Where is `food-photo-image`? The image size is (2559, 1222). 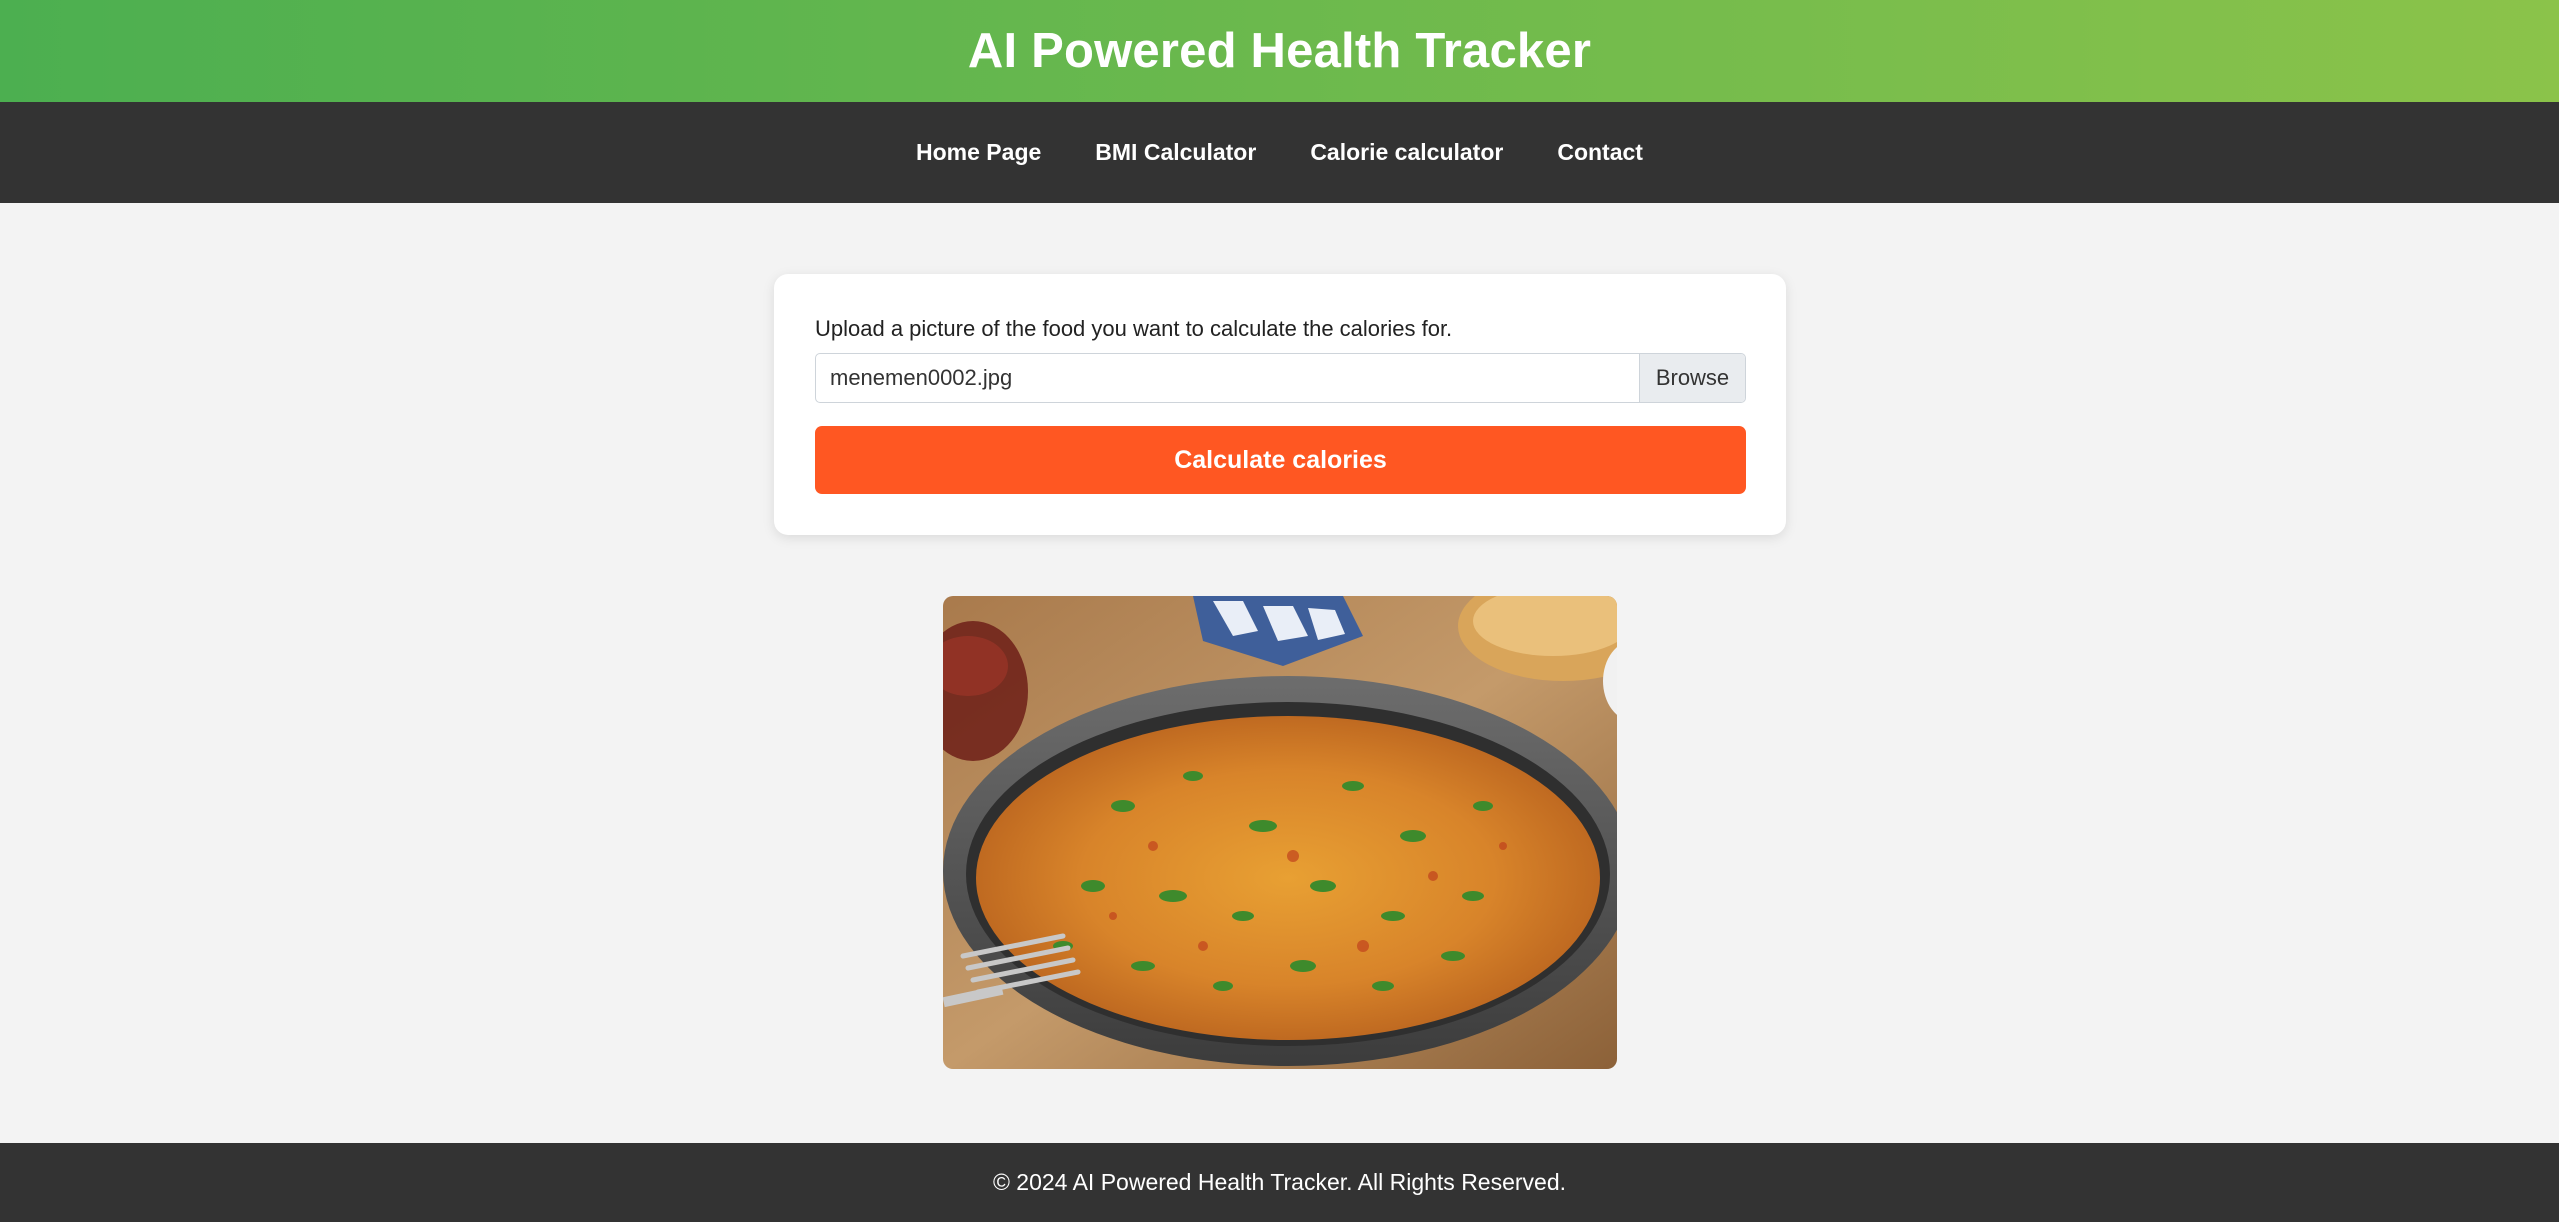
food-photo-image is located at coordinates (1280, 832).